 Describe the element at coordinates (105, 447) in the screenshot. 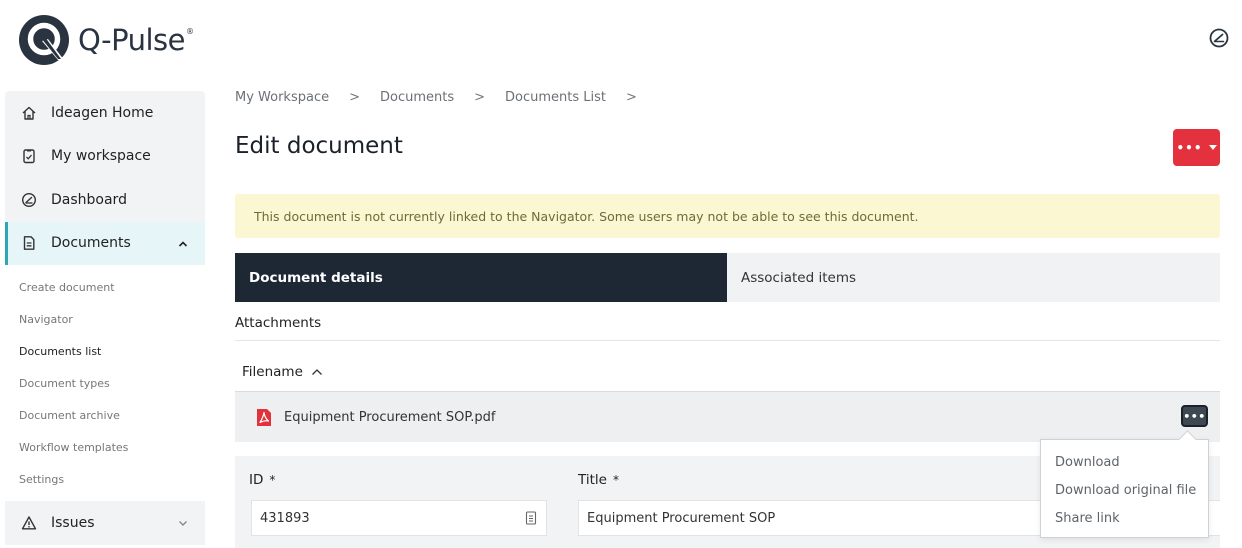

I see `submenu-item-workflow-templates: Workflow templates` at that location.